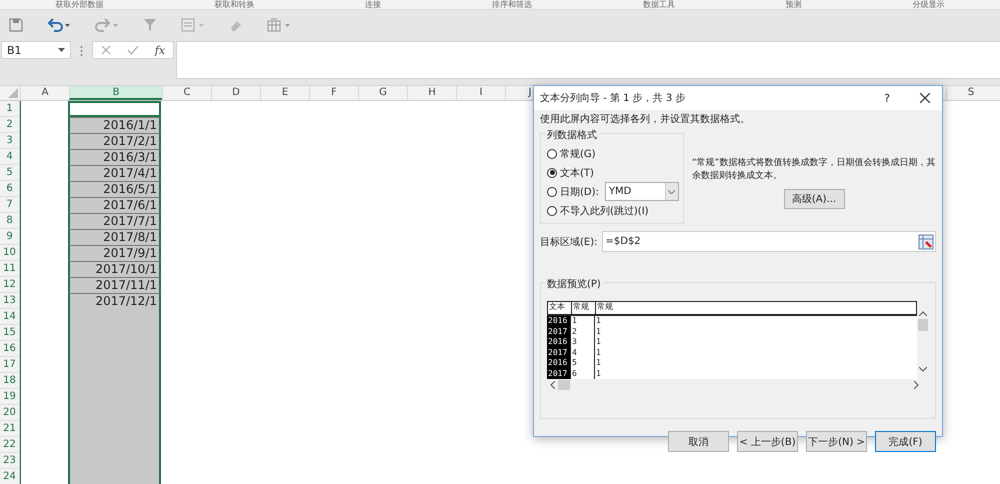  Describe the element at coordinates (114, 253) in the screenshot. I see `table-cell: 2017/9/1` at that location.